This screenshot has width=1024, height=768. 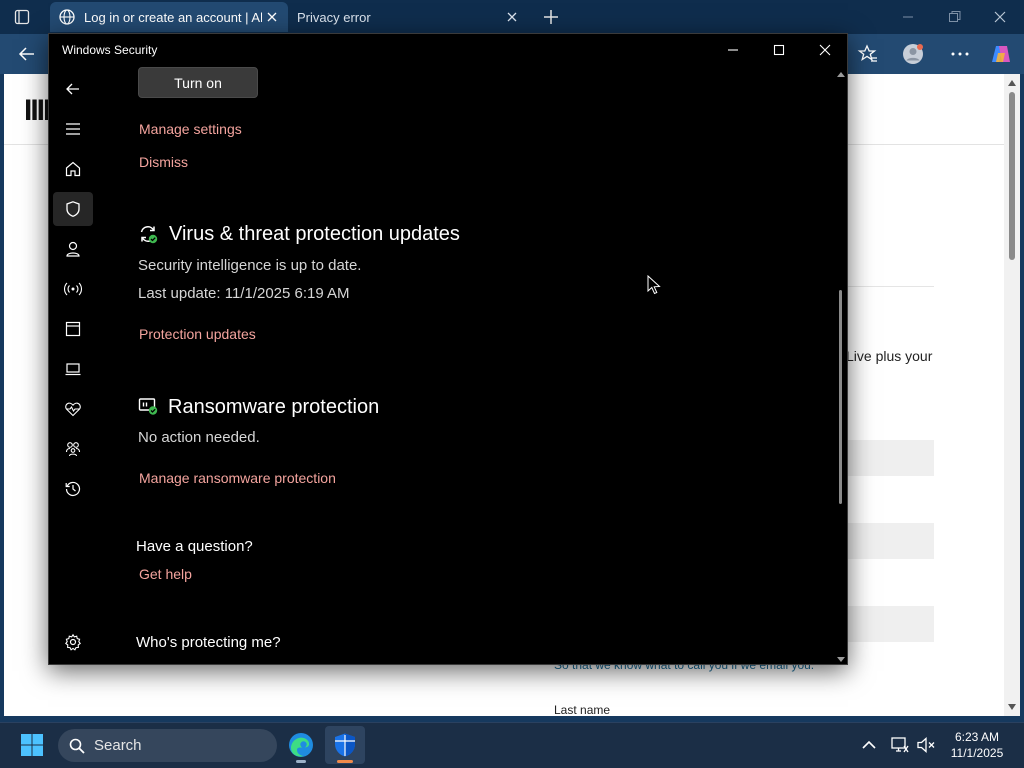 What do you see at coordinates (301, 761) in the screenshot?
I see `running-indicator` at bounding box center [301, 761].